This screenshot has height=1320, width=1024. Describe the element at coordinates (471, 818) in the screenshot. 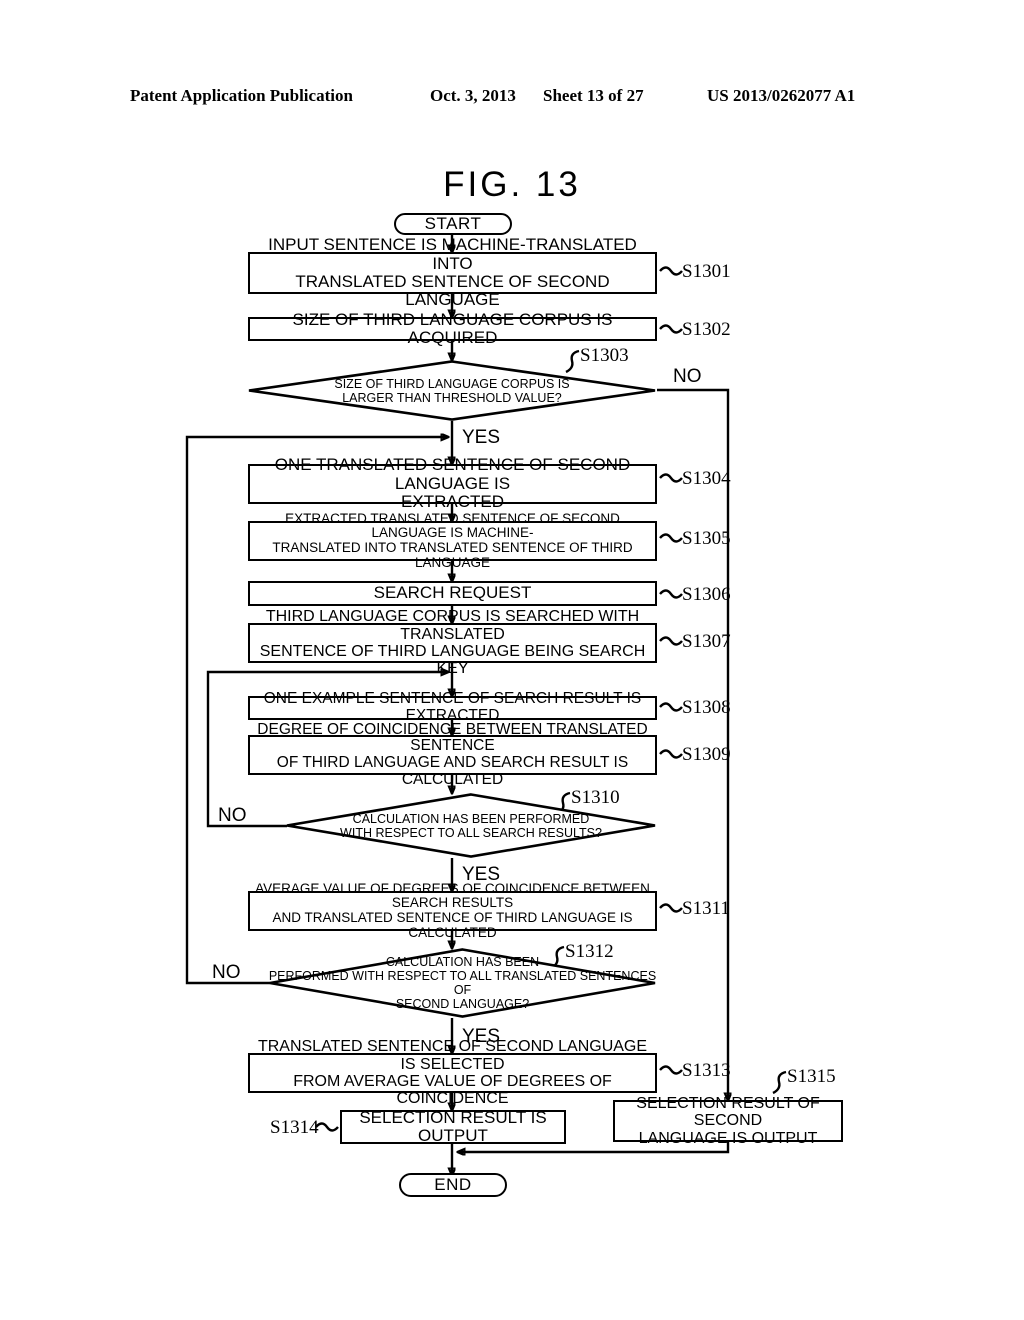

I see `s1310-line-1: CALCULATION HAS BEEN PERFORMED` at that location.